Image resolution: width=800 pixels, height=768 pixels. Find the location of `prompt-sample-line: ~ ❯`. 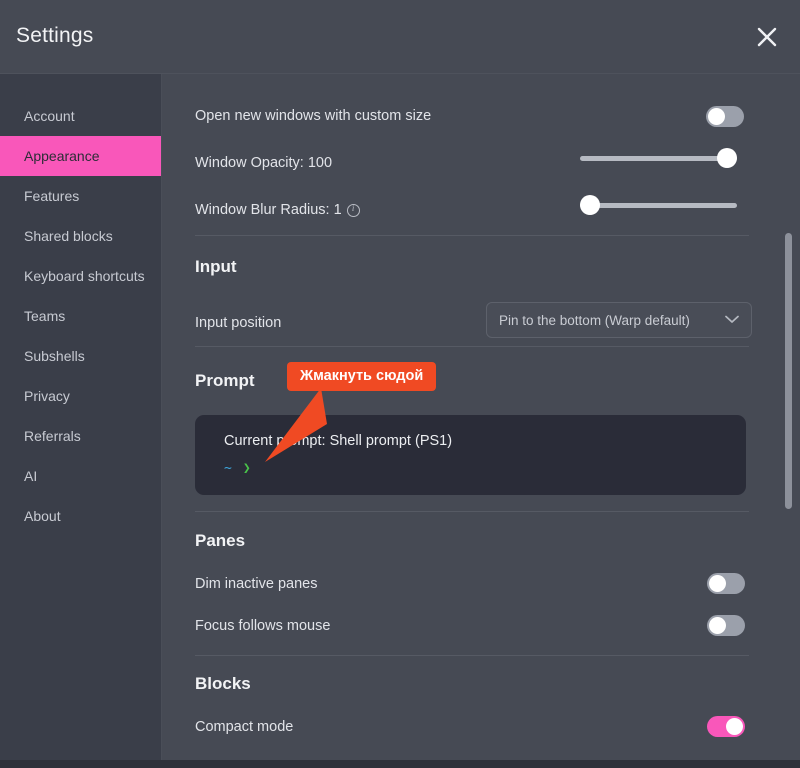

prompt-sample-line: ~ ❯ is located at coordinates (485, 468).